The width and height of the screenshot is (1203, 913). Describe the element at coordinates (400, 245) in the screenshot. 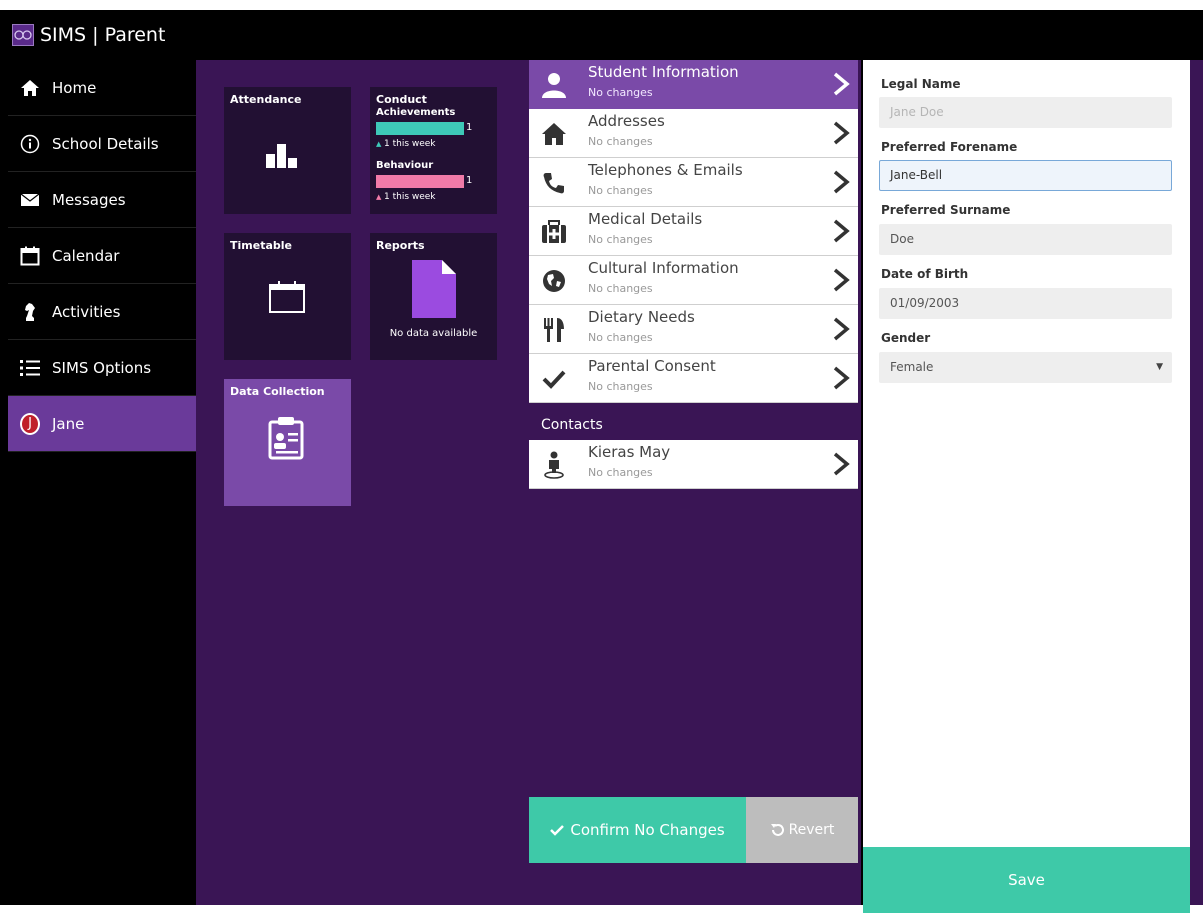

I see `tile-title: Reports` at that location.